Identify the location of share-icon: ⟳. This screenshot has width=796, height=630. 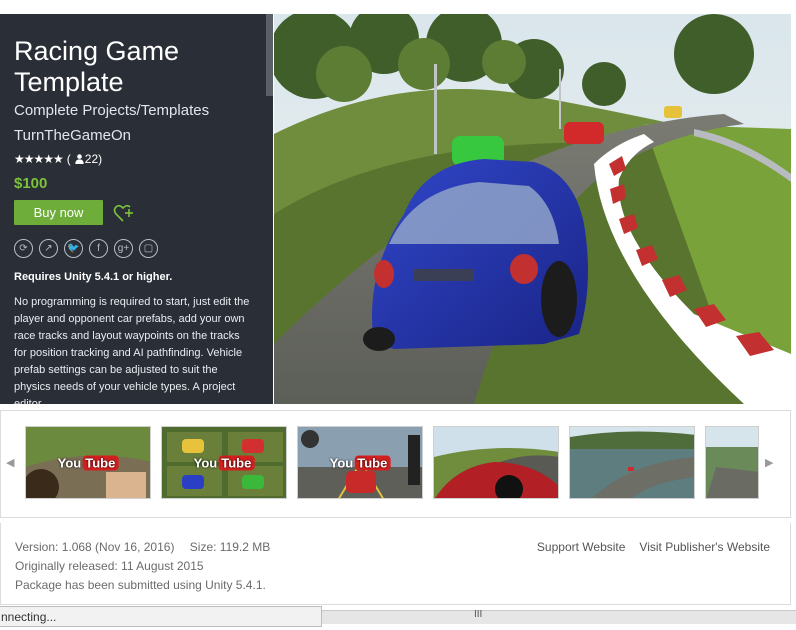
(23, 248).